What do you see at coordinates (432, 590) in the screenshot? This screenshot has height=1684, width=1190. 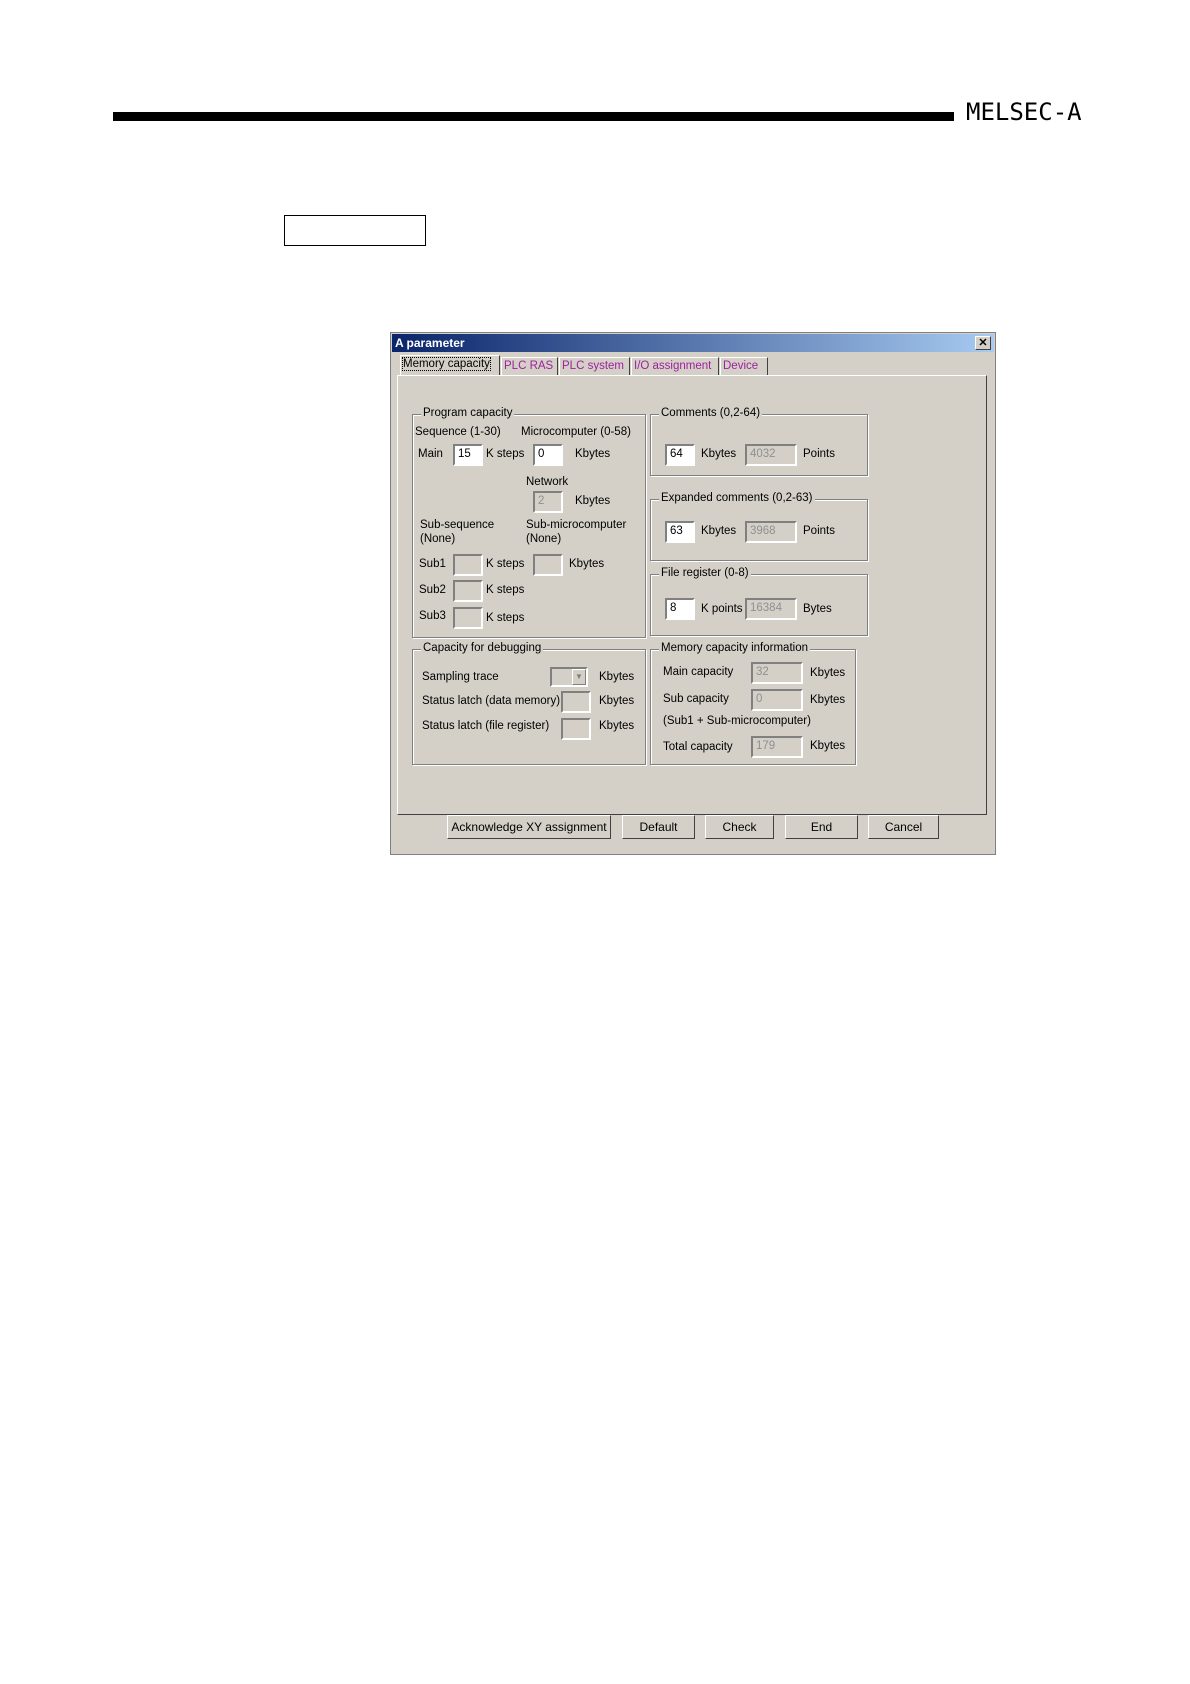 I see `sub2-label: Sub2` at bounding box center [432, 590].